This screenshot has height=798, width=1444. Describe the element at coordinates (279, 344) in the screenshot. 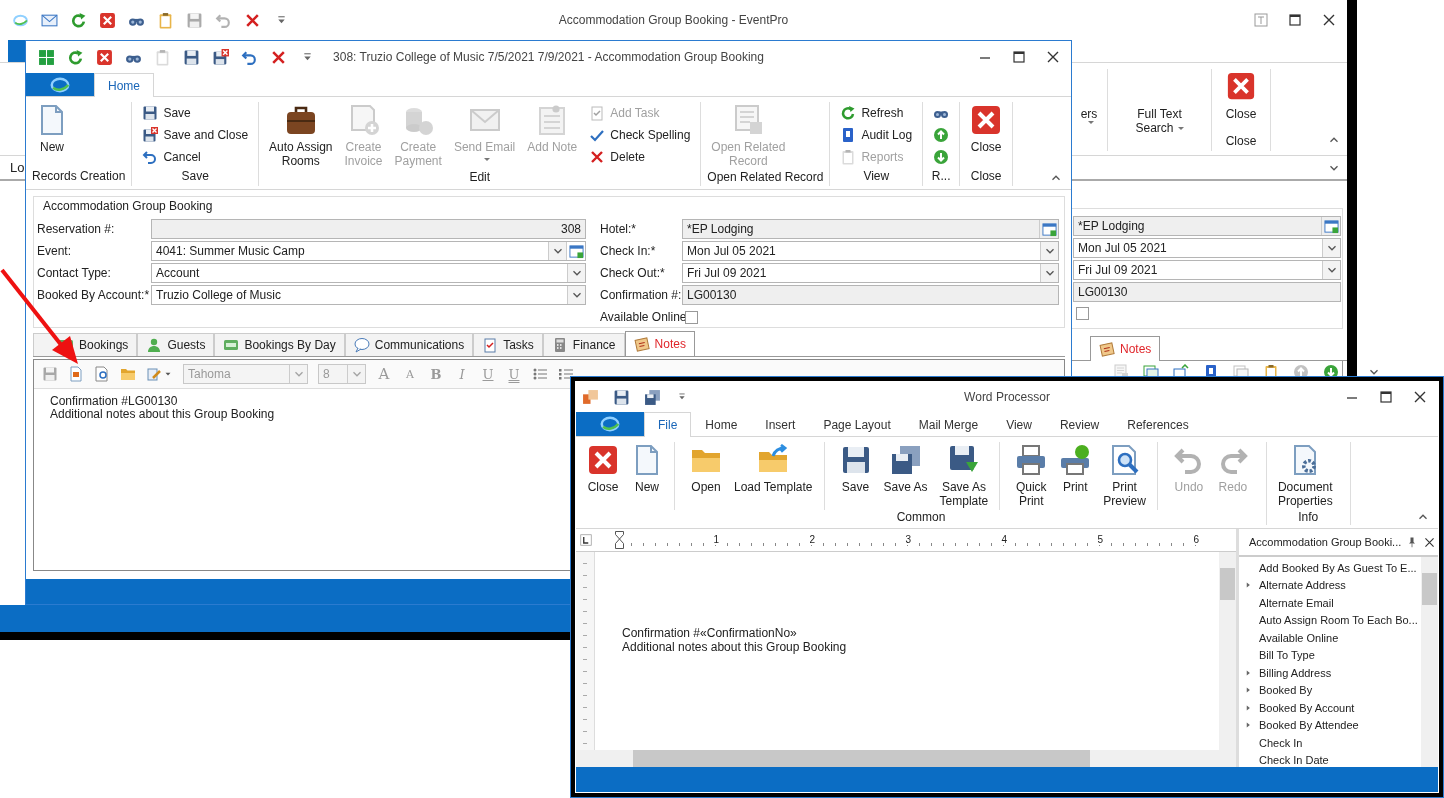

I see `tab: Bookings By Day` at that location.